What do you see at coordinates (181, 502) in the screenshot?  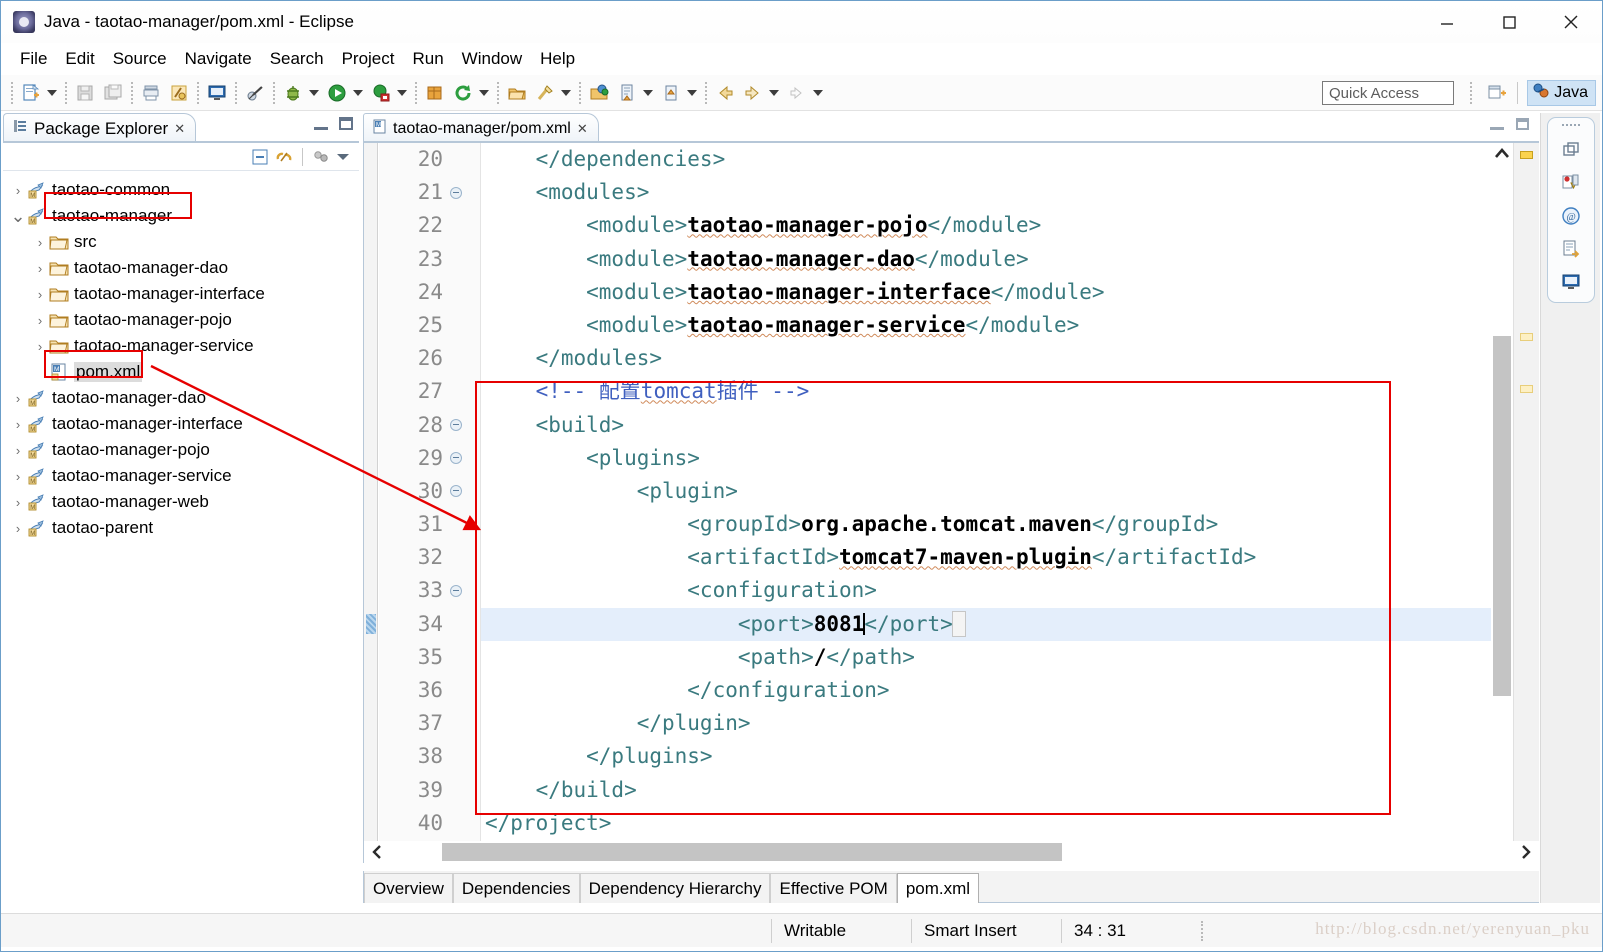 I see `tree-item-taotao-manager-web: › Mtaotao-manager-web` at bounding box center [181, 502].